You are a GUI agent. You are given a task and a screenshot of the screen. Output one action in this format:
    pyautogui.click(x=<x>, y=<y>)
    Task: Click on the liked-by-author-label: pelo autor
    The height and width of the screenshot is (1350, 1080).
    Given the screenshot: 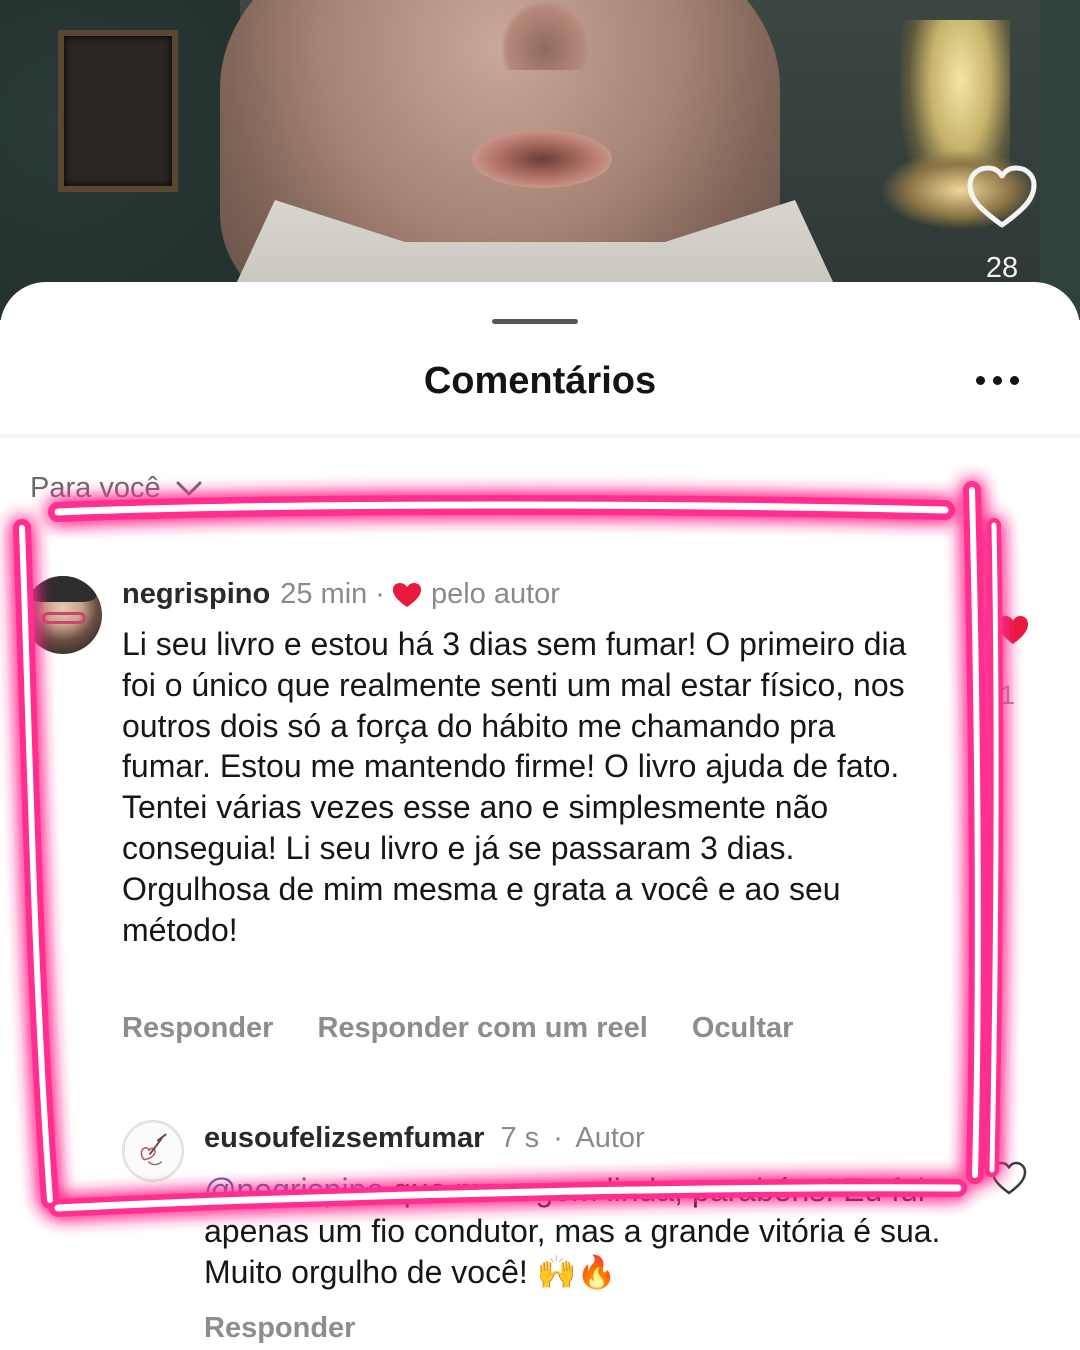 What is the action you would take?
    pyautogui.click(x=495, y=594)
    